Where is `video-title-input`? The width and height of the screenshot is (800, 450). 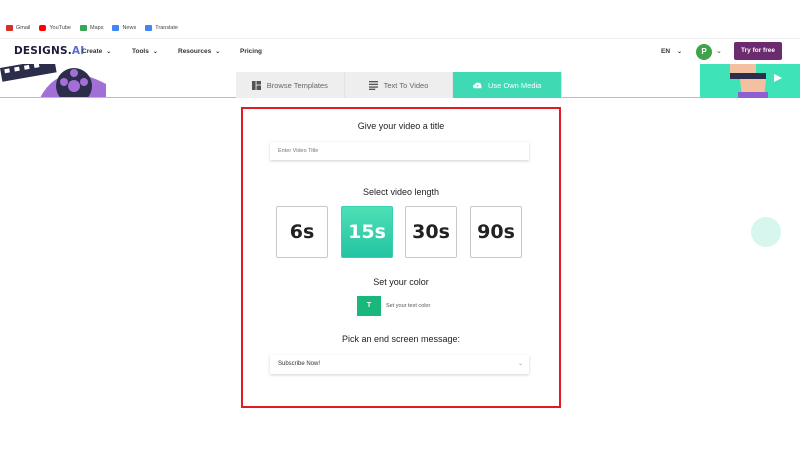 video-title-input is located at coordinates (399, 151).